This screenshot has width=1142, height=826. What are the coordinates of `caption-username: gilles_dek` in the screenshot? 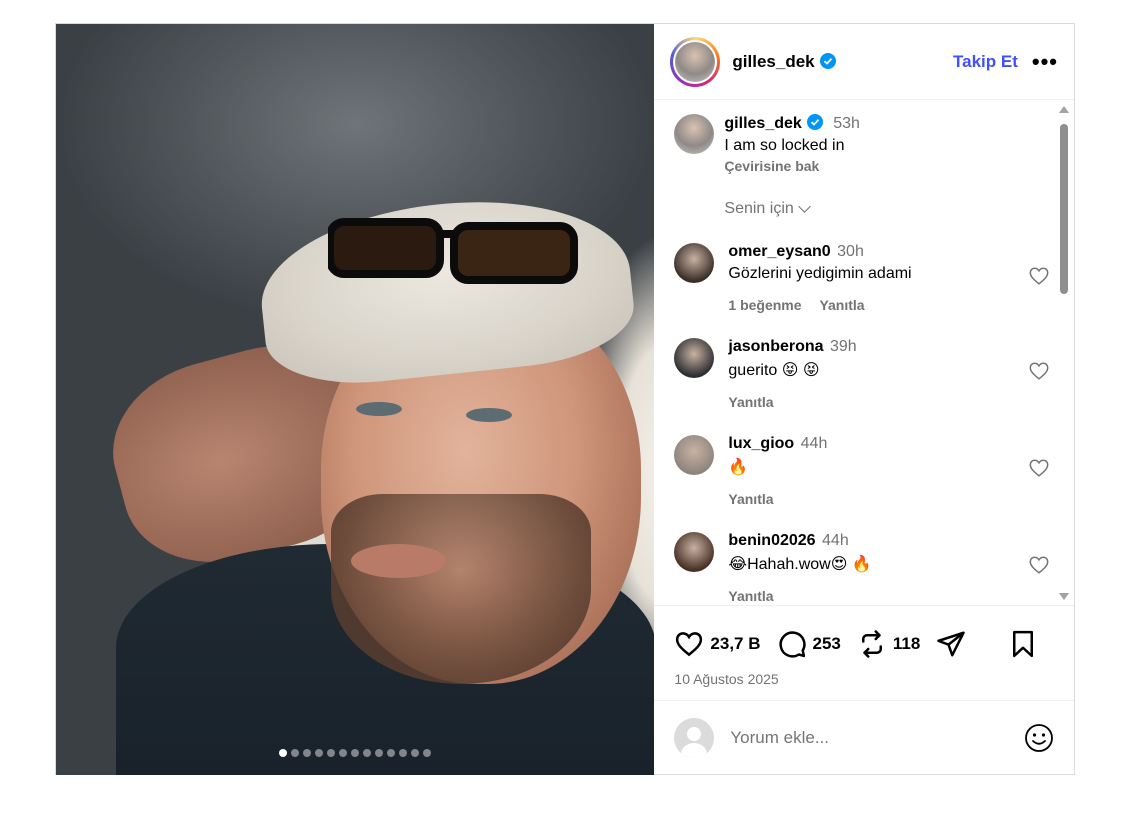 It's located at (762, 123).